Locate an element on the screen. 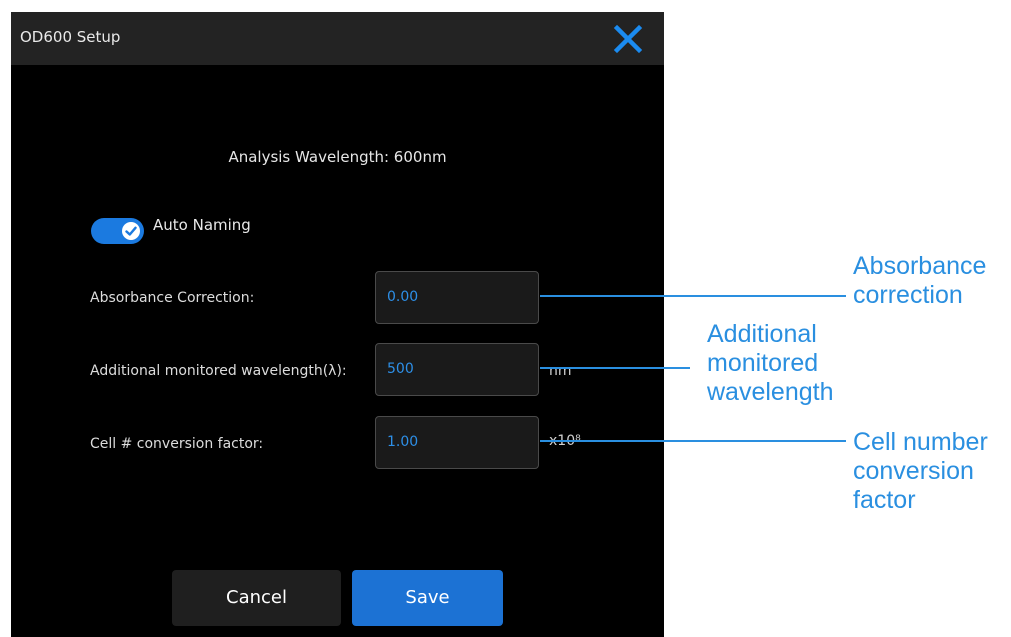 The image size is (1011, 637). additional-wavelength-callout: Additional monitored wavelength is located at coordinates (770, 363).